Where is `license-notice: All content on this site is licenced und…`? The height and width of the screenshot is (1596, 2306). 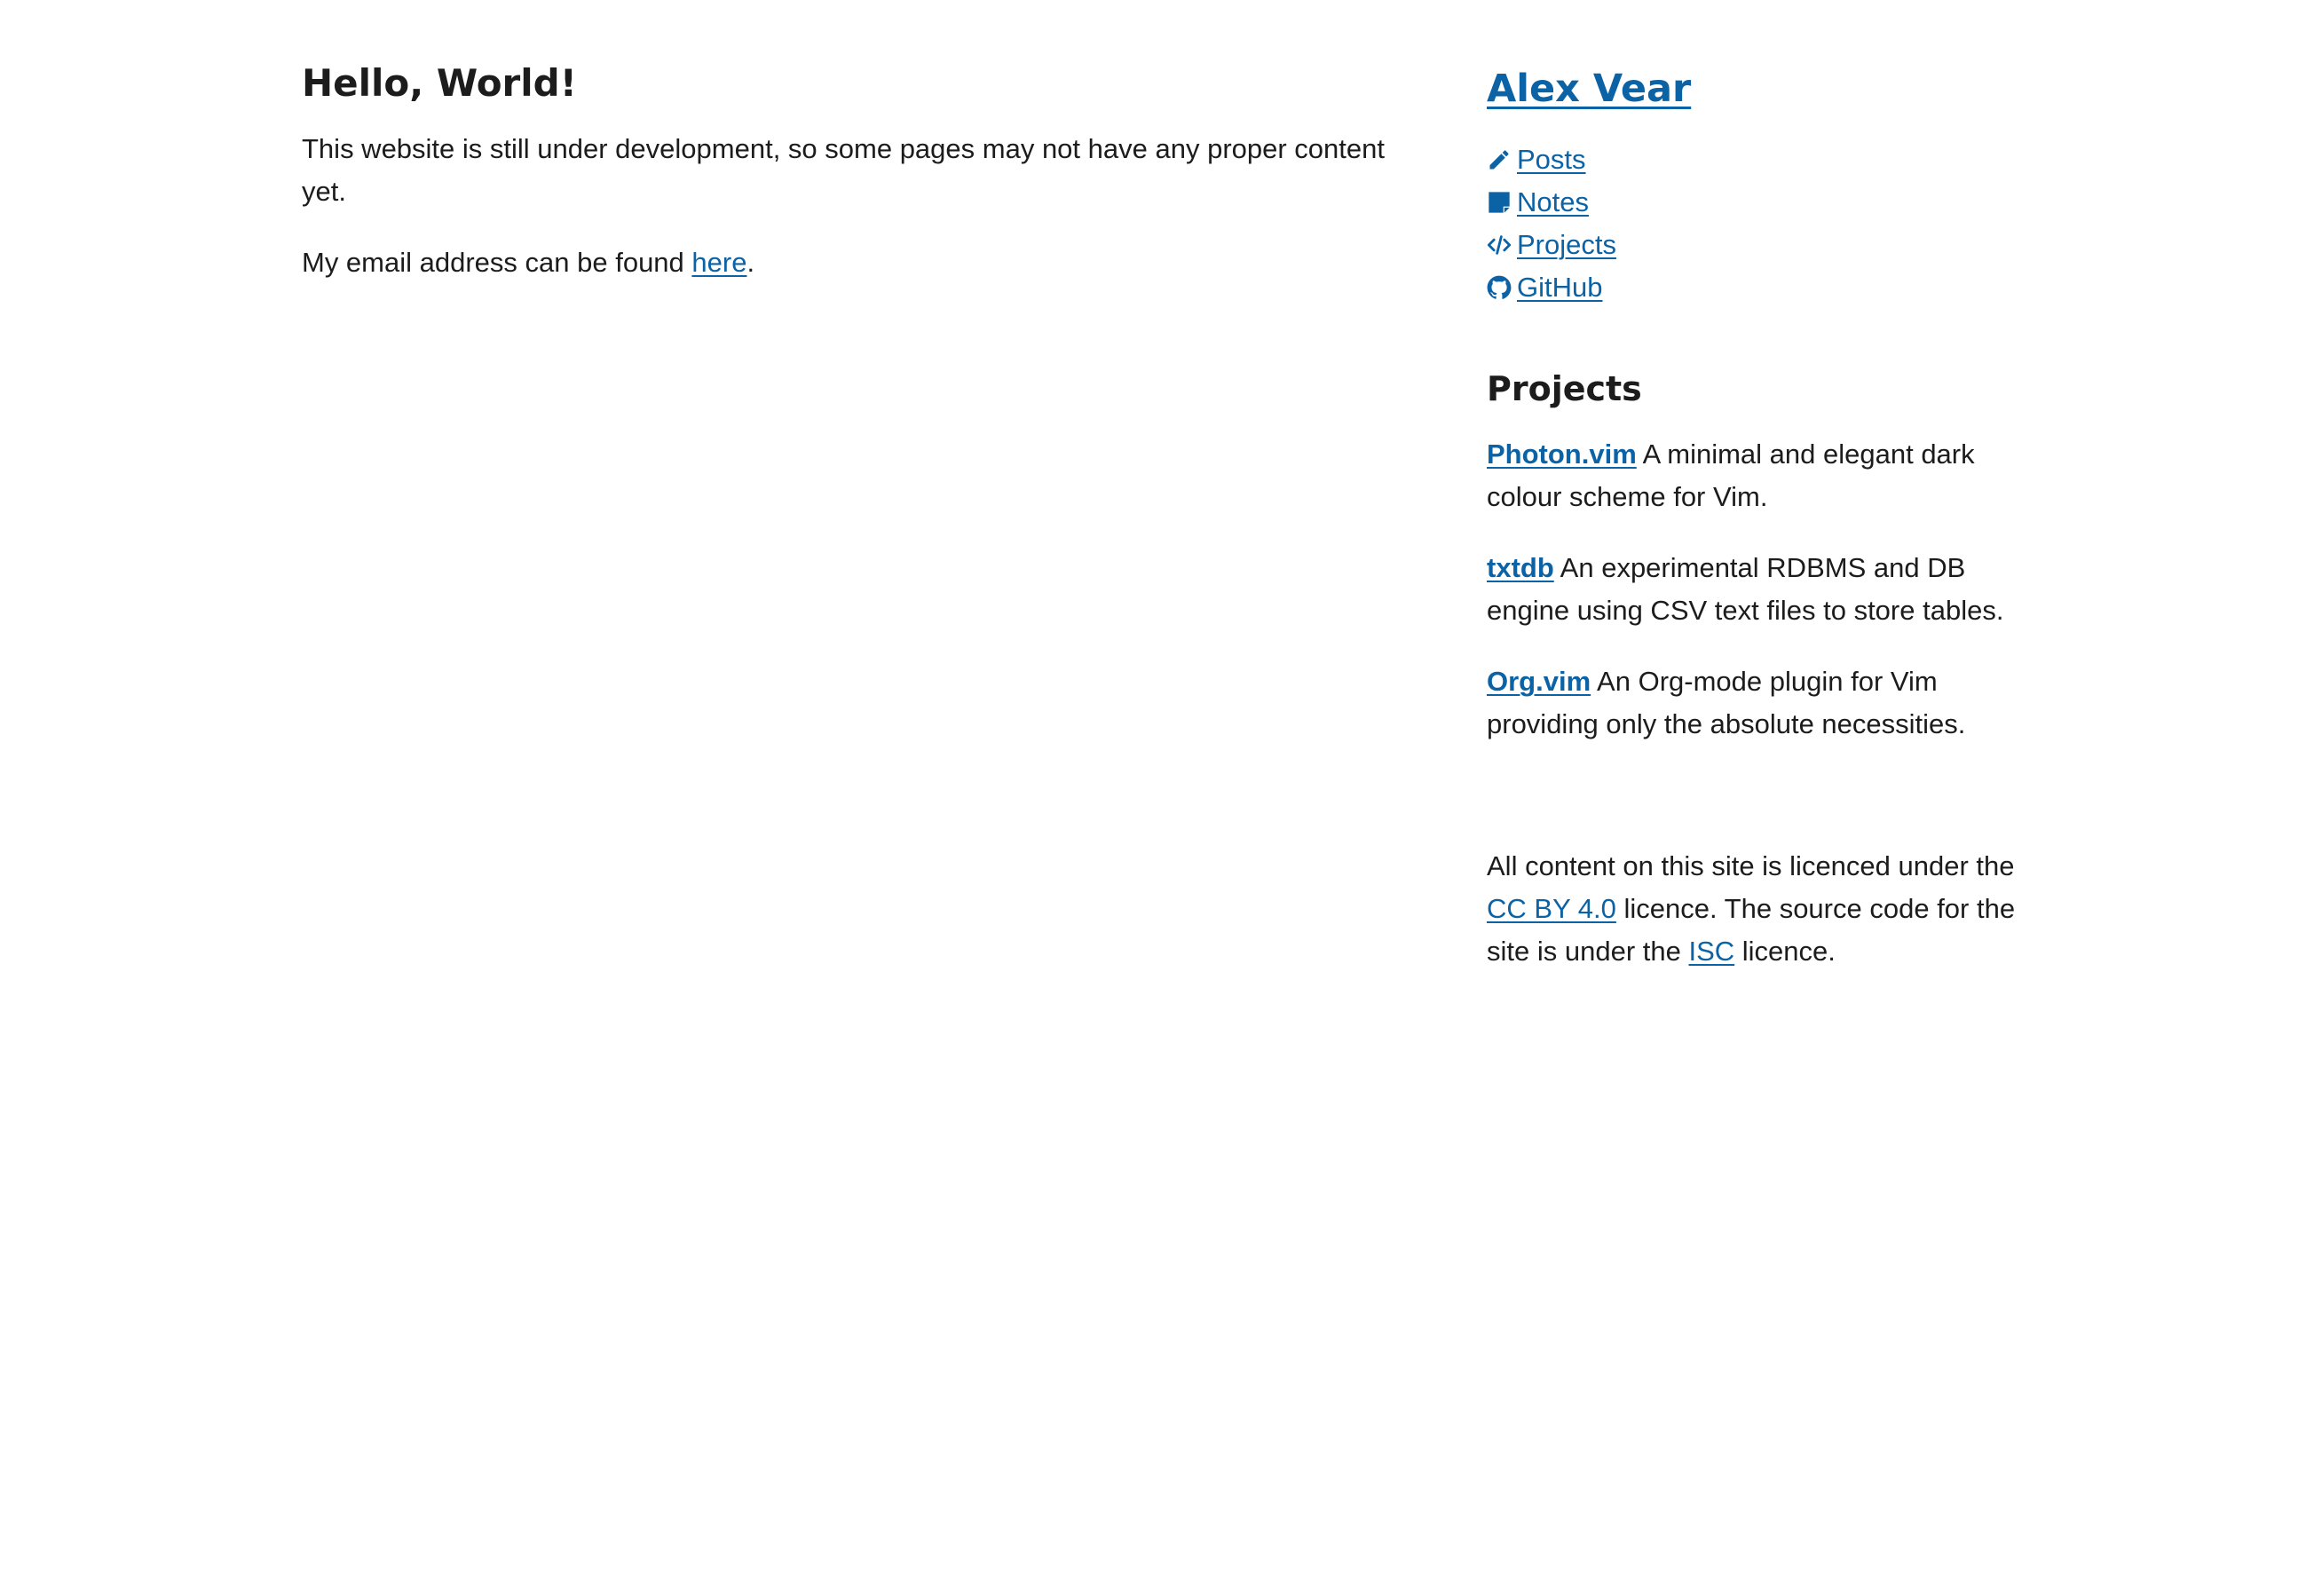
license-notice: All content on this site is licenced und… is located at coordinates (1753, 909).